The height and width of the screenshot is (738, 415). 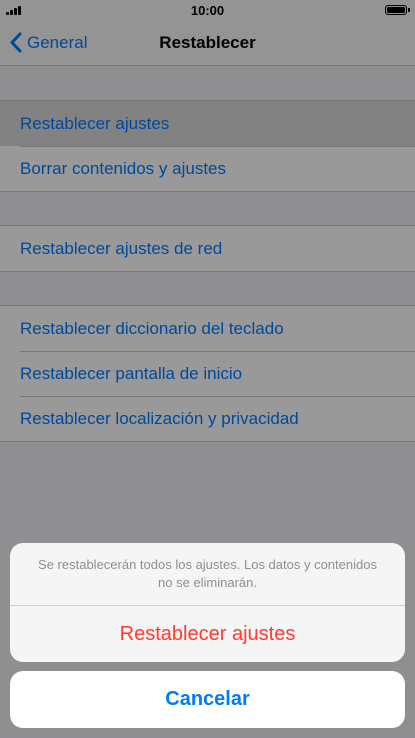 What do you see at coordinates (207, 634) in the screenshot?
I see `confirm-reset-button: Restablecer ajustes` at bounding box center [207, 634].